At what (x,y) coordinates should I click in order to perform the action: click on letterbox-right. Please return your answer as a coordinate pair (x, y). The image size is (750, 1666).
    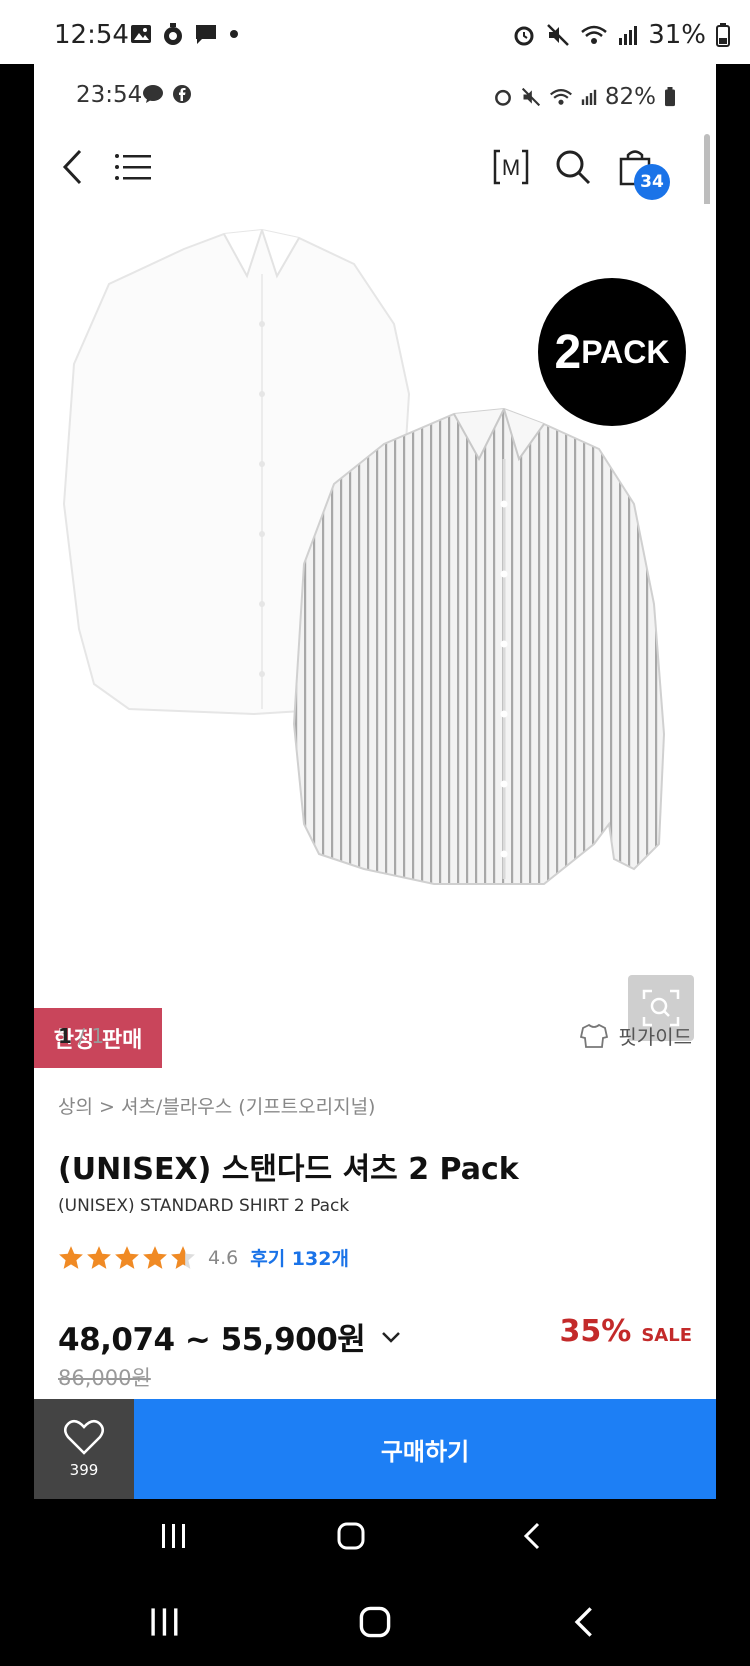
    Looking at the image, I should click on (733, 781).